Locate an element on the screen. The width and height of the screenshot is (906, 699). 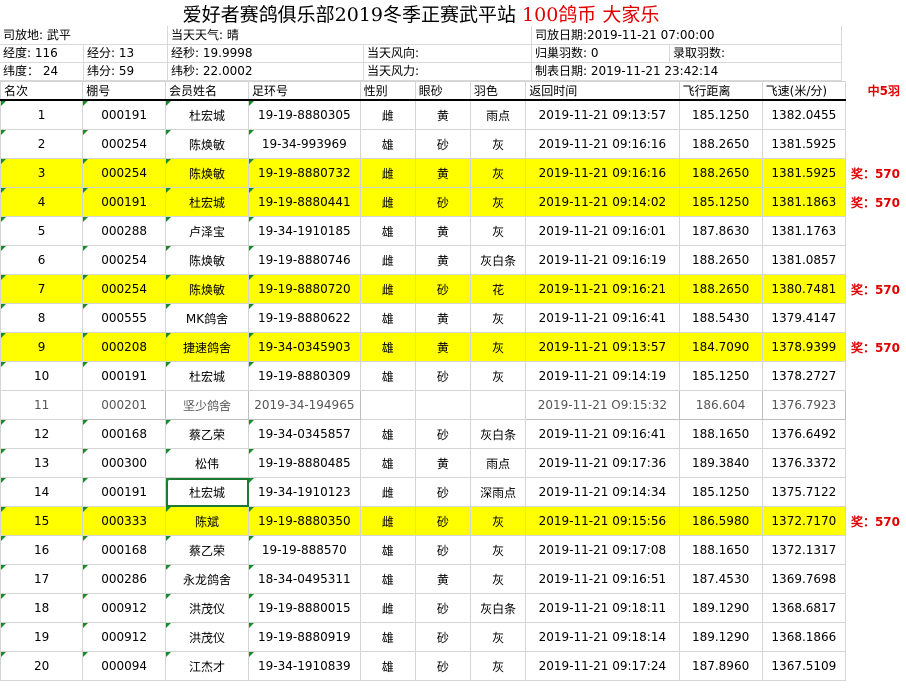
cell-speed: 1375.7122 is located at coordinates (804, 492).